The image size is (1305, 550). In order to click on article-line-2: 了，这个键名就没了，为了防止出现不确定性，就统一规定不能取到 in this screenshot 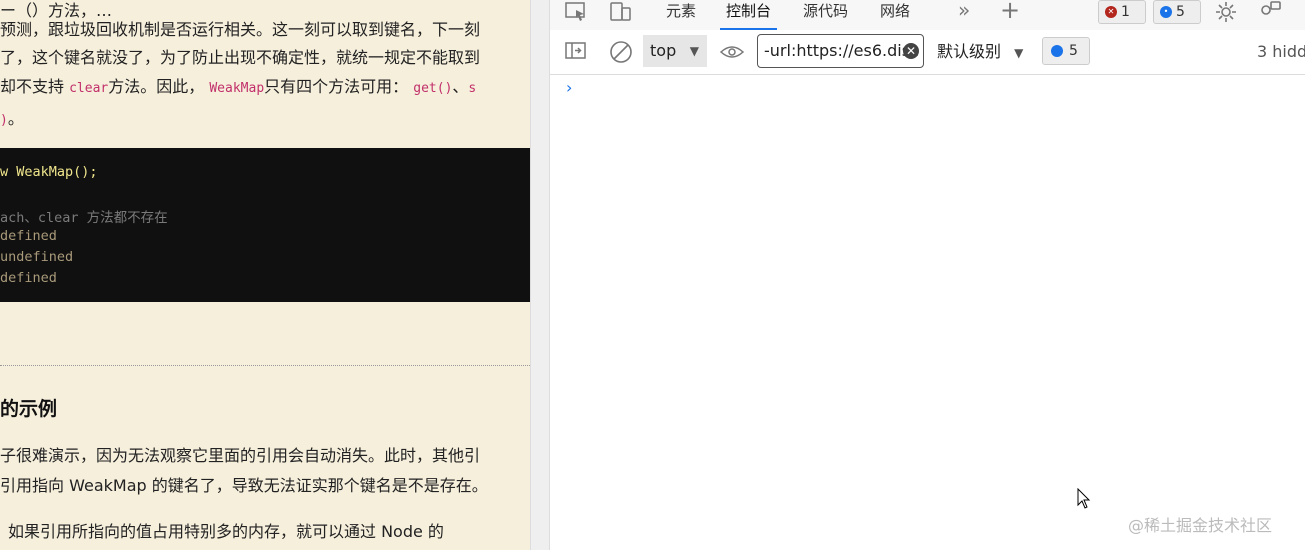, I will do `click(240, 57)`.